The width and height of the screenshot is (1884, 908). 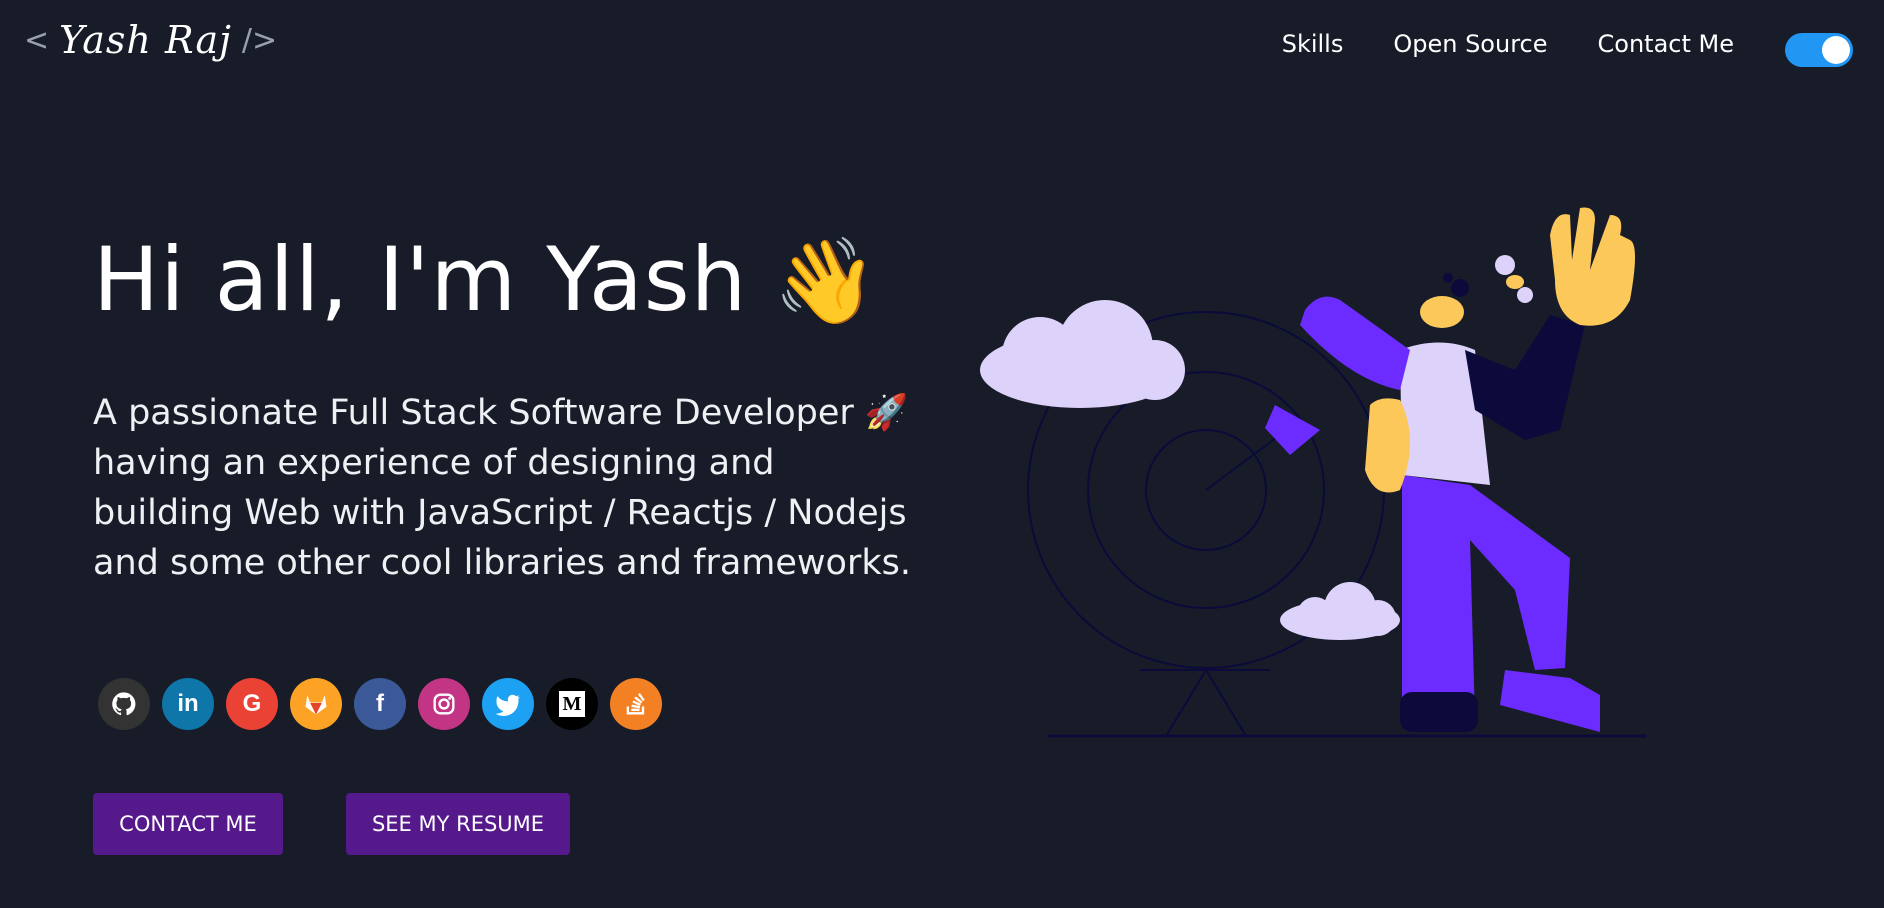 I want to click on github-icon, so click(x=124, y=704).